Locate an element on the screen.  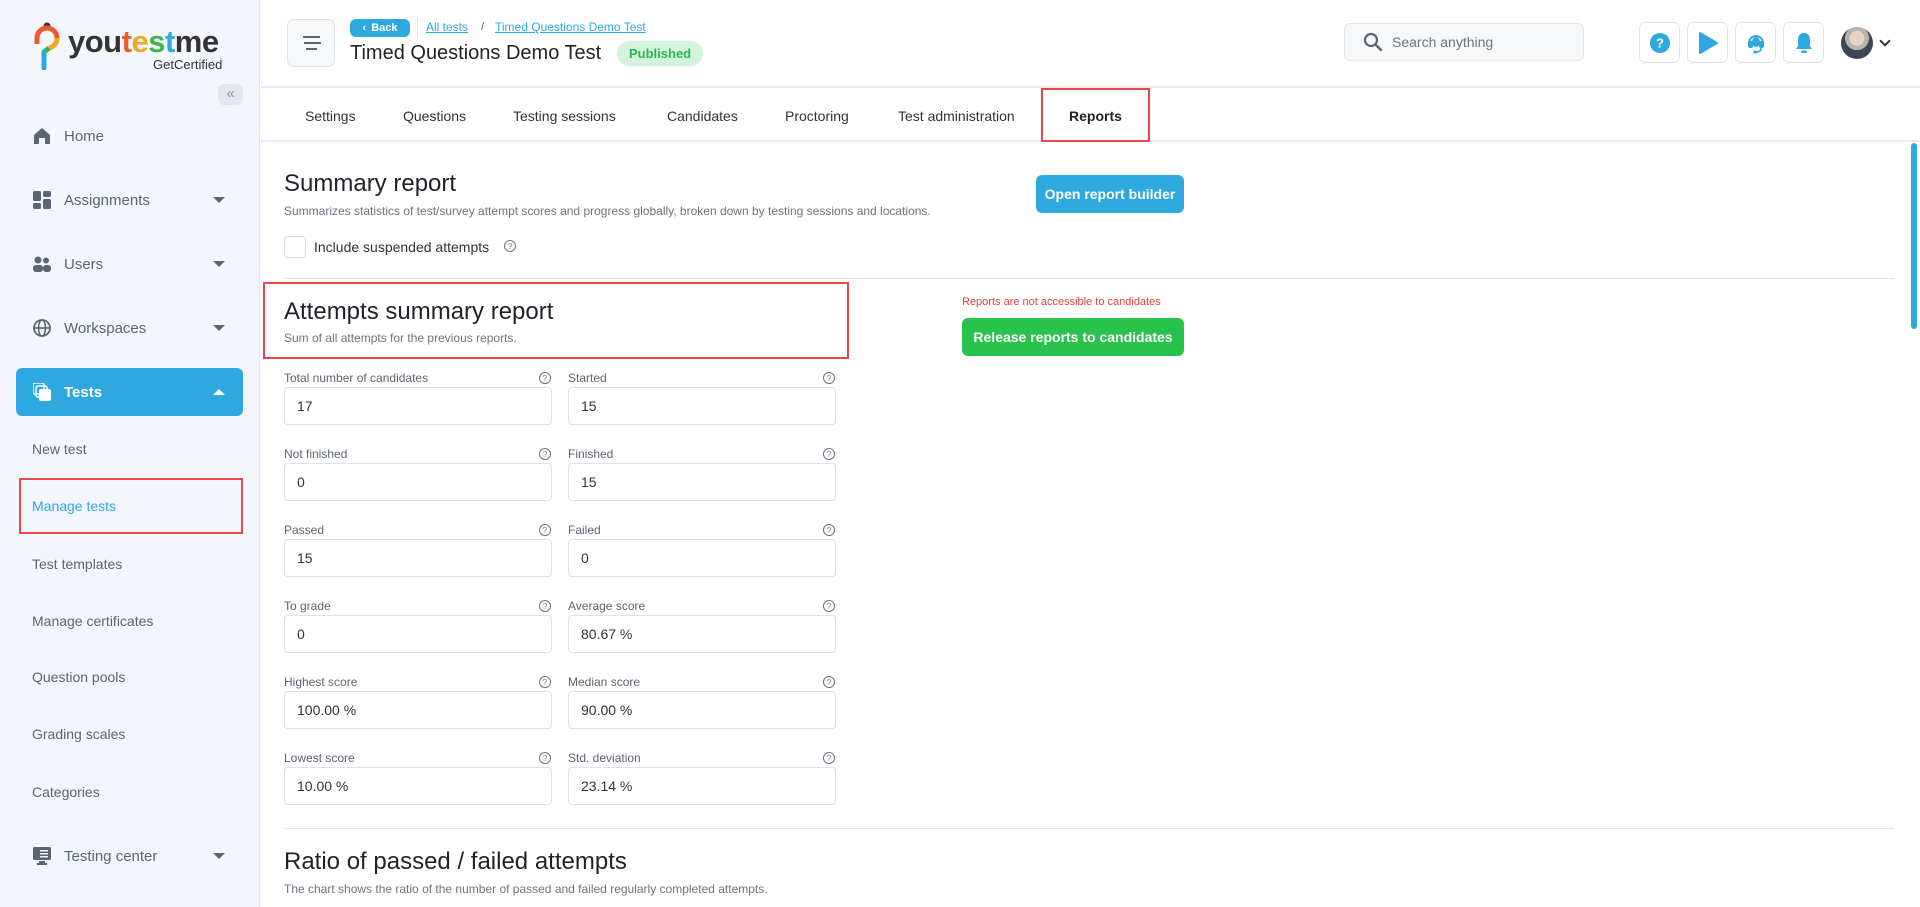
sidebar-subitem-categories: Categories is located at coordinates (66, 792).